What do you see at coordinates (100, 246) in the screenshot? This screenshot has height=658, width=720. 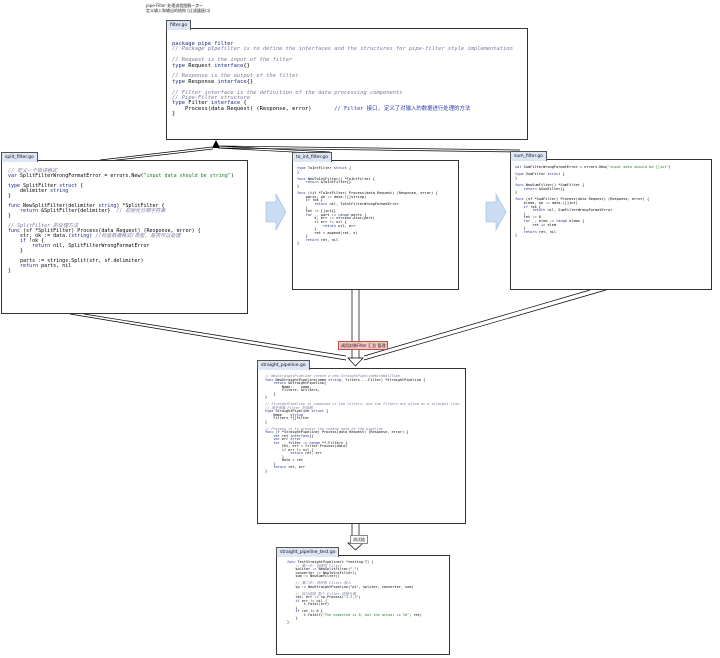 I see `code-token: nil, SplitFilterWrongFormatError` at bounding box center [100, 246].